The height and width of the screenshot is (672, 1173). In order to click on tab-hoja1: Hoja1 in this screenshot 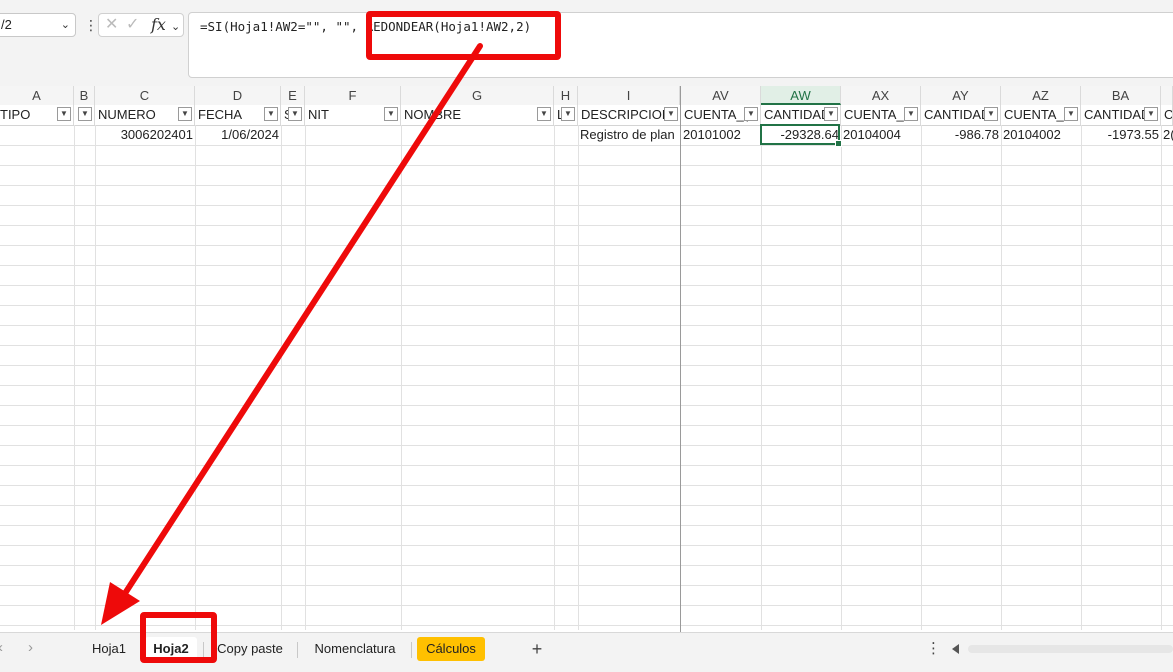, I will do `click(109, 649)`.